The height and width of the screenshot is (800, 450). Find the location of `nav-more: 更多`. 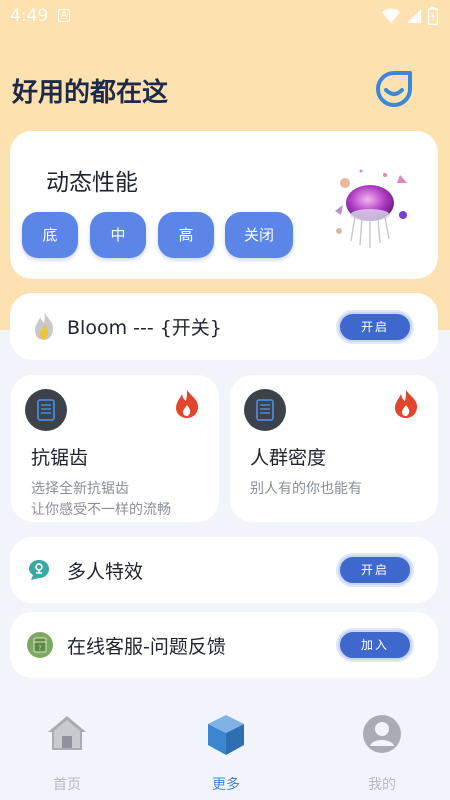

nav-more: 更多 is located at coordinates (226, 756).